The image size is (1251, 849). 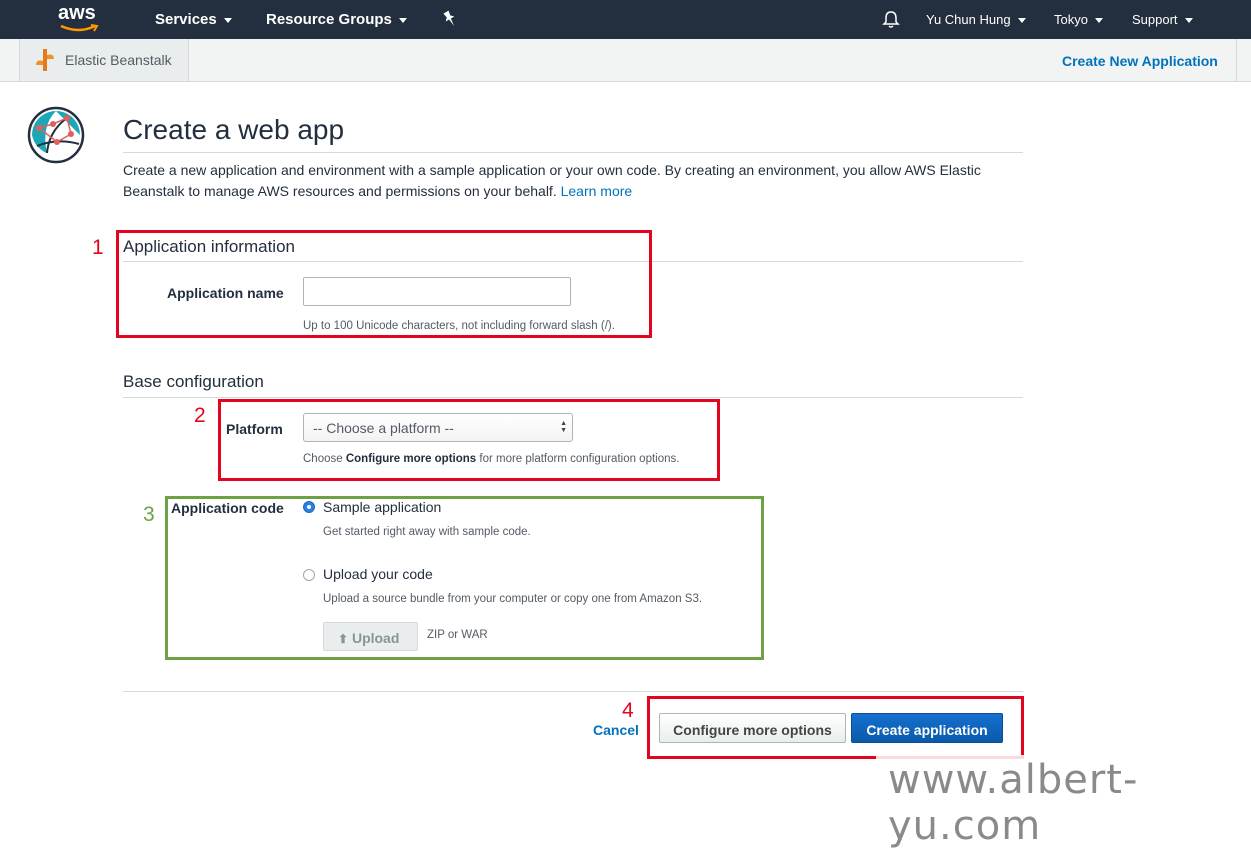 What do you see at coordinates (79, 28) in the screenshot?
I see `aws-smile-icon` at bounding box center [79, 28].